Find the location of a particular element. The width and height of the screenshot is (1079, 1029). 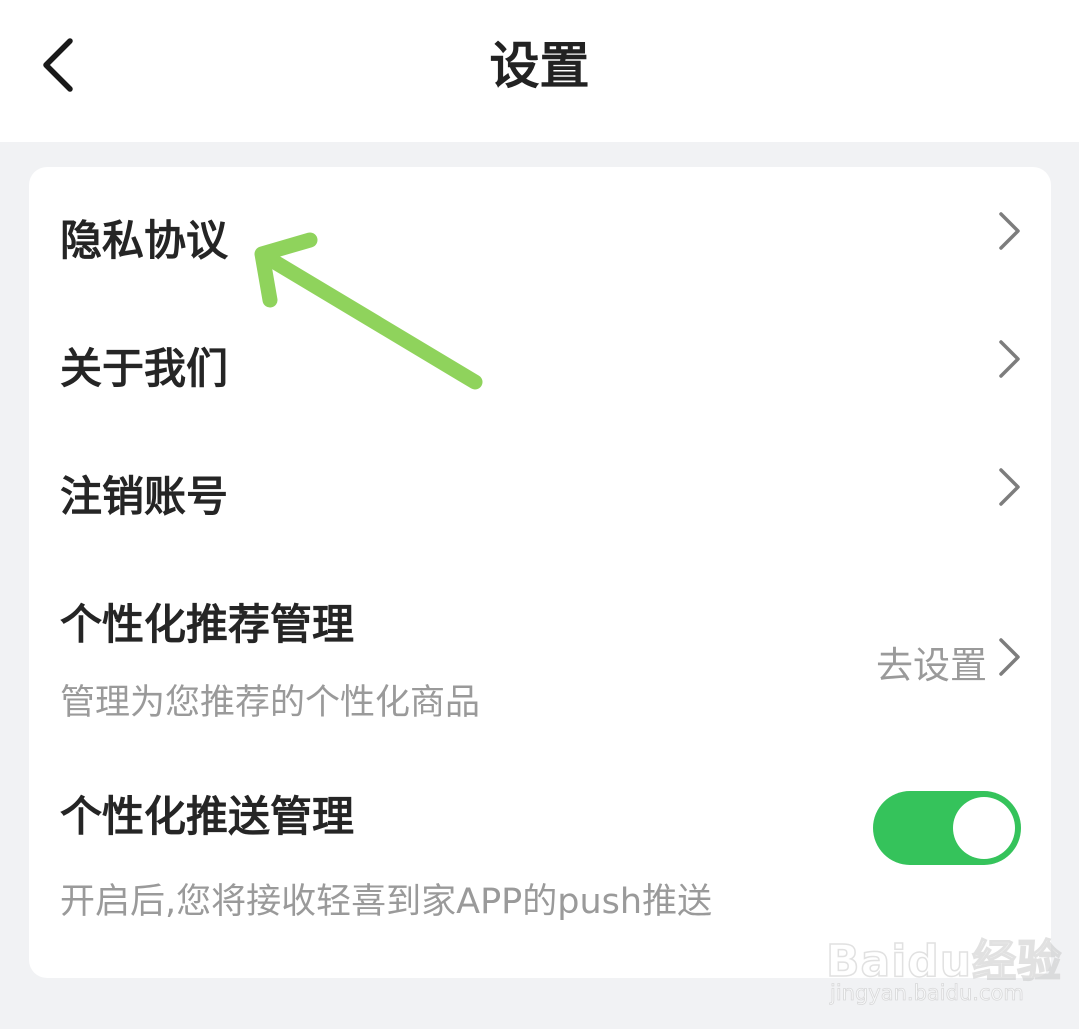

delete-account-row: 注销账号 is located at coordinates (540, 487).